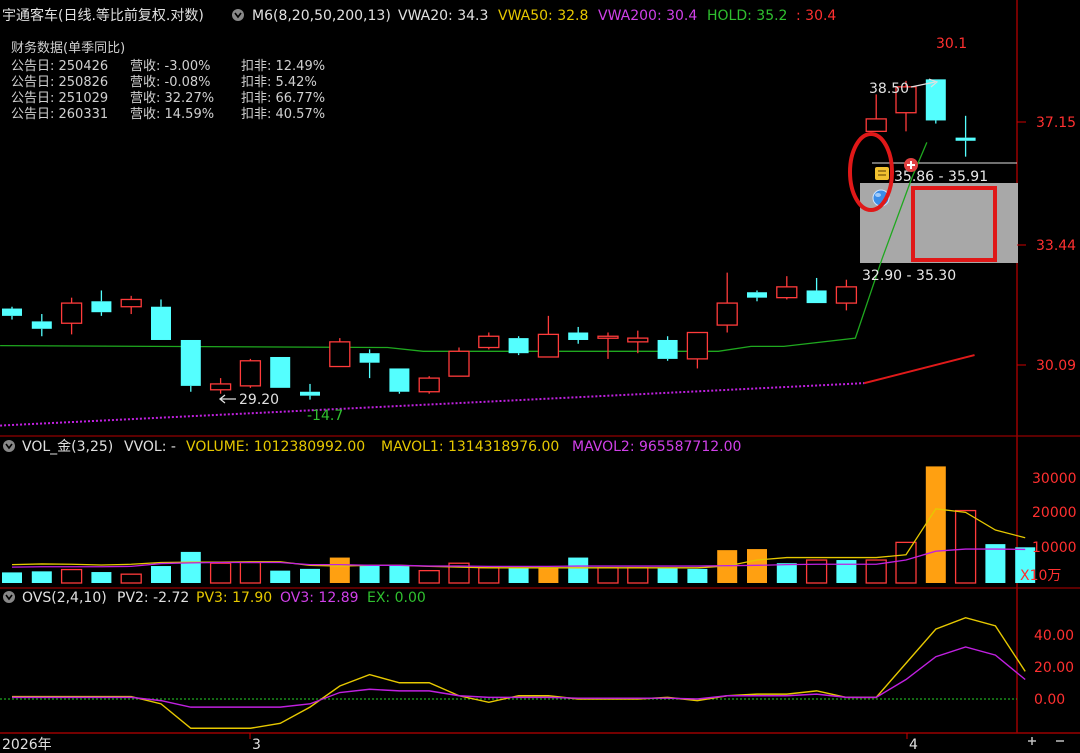 The width and height of the screenshot is (1080, 753). What do you see at coordinates (9, 597) in the screenshot?
I see `ovs-toggle-icon` at bounding box center [9, 597].